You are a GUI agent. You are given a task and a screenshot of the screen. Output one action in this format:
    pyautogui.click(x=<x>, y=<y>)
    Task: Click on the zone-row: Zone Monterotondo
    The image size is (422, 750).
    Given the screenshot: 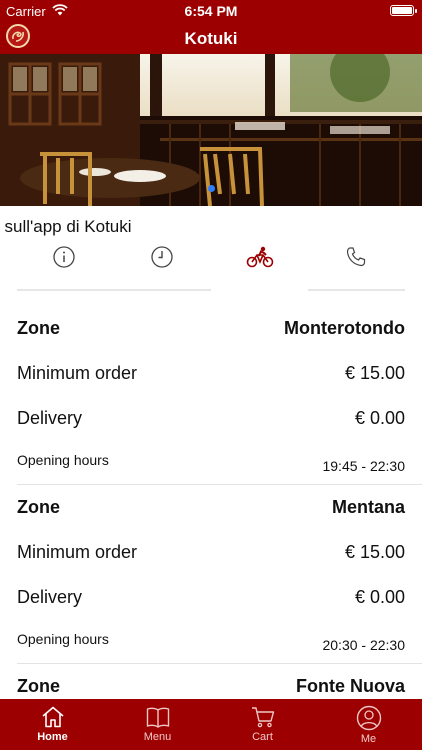 What is the action you would take?
    pyautogui.click(x=211, y=328)
    